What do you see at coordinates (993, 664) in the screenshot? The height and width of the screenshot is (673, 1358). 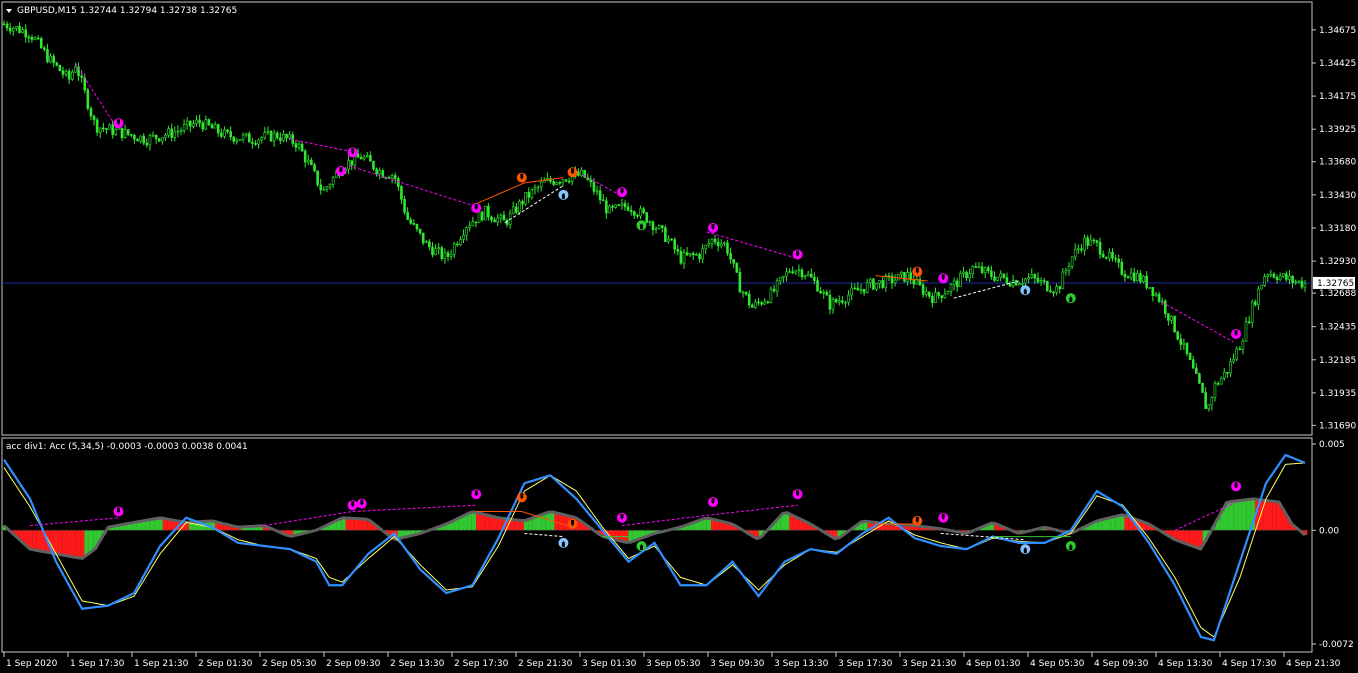 I see `x-tick-label: 4 Sep 01:30` at bounding box center [993, 664].